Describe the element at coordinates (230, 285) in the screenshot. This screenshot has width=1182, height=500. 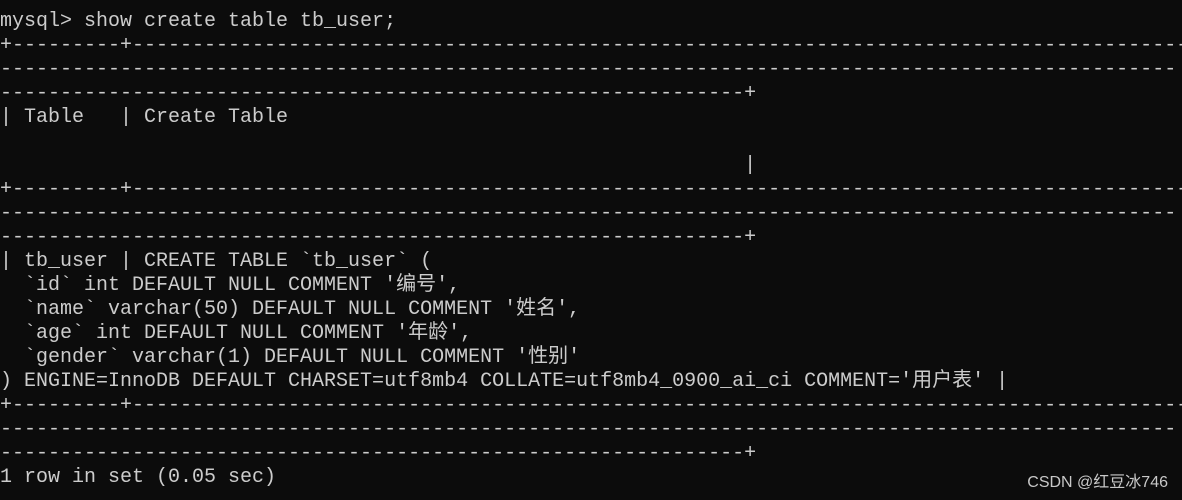
I see `table-row-line: `id` int DEFAULT NULL COMMENT '编号',` at that location.